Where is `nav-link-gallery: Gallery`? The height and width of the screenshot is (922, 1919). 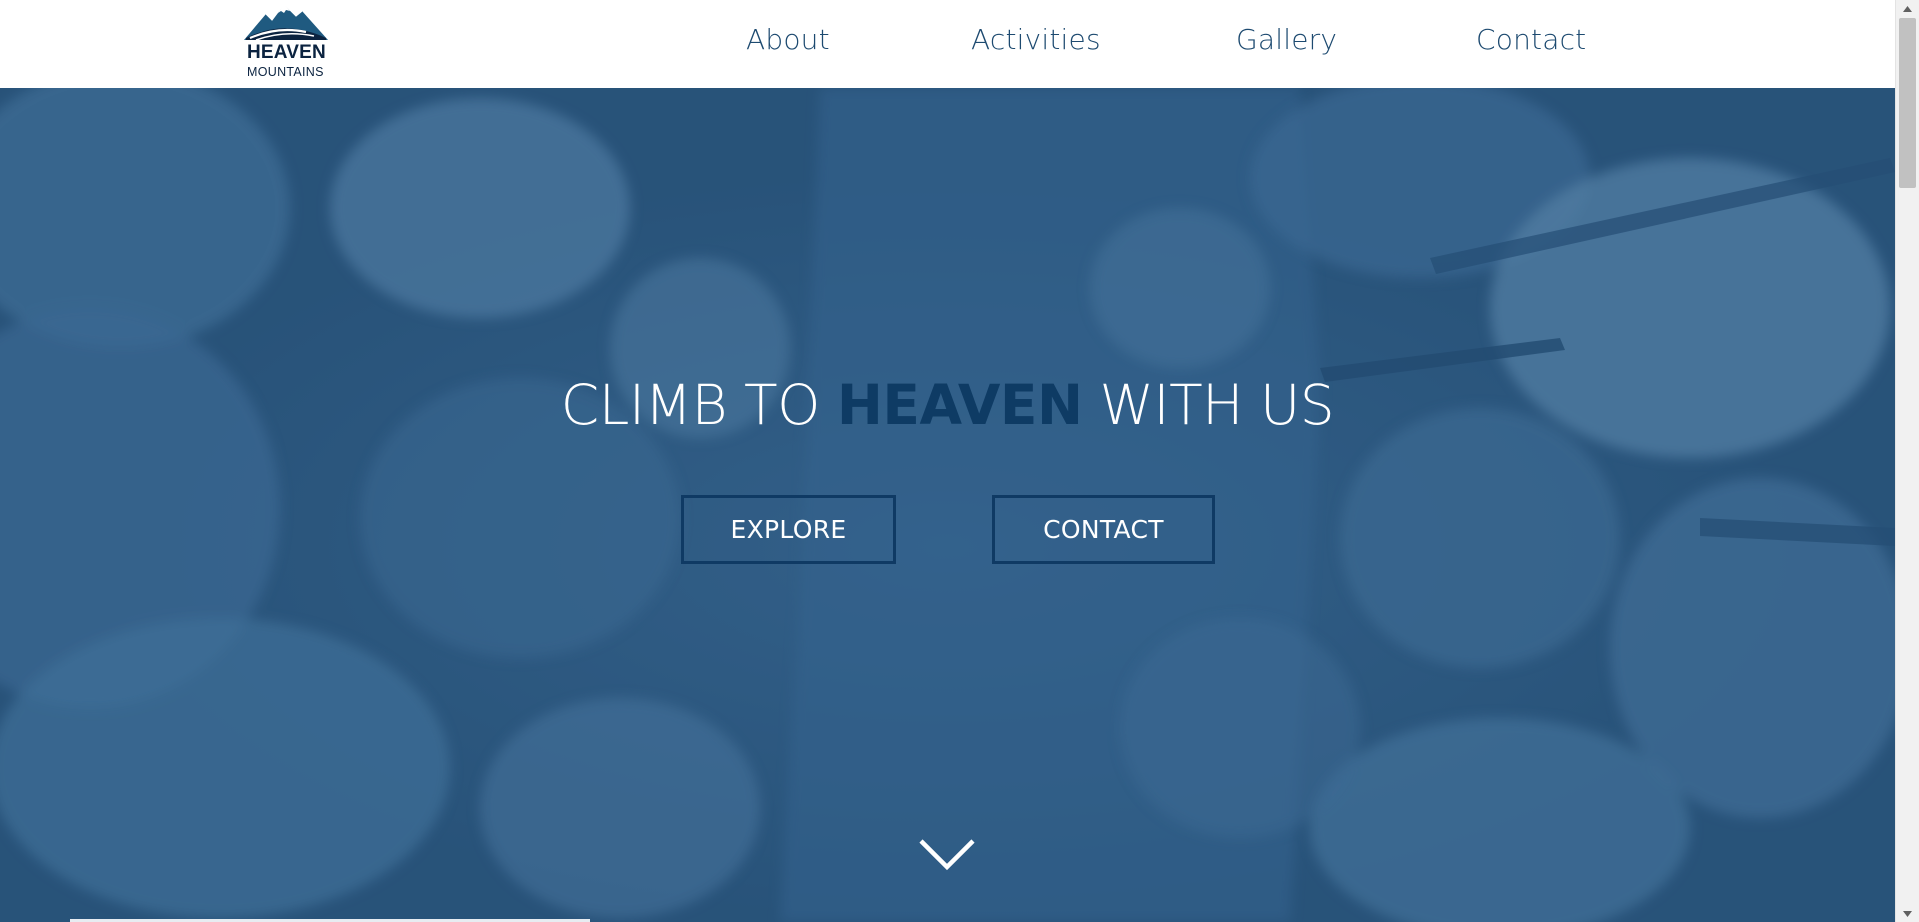 nav-link-gallery: Gallery is located at coordinates (1286, 40).